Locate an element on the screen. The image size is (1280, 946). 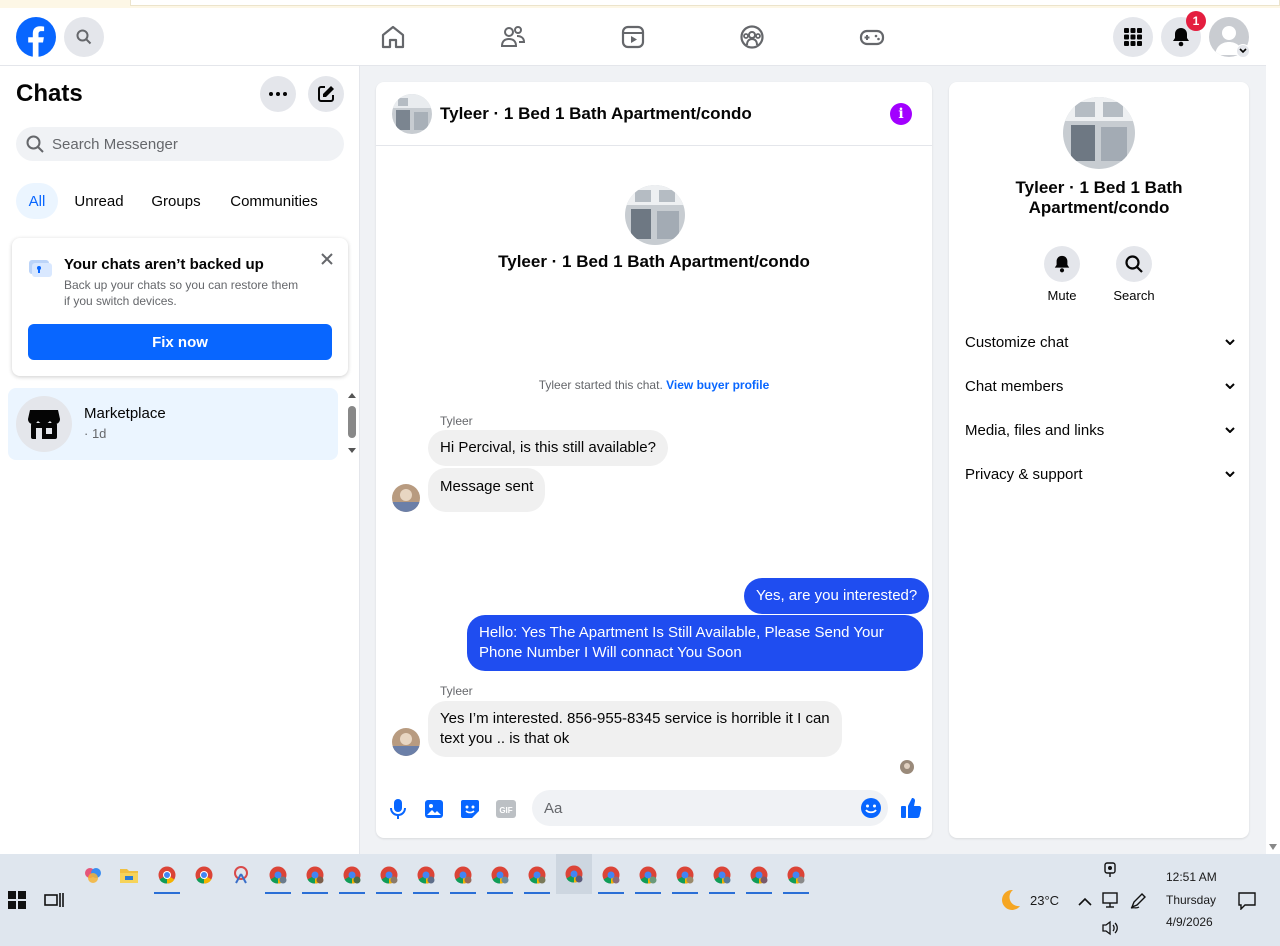
filter-communities: Communities is located at coordinates (274, 201).